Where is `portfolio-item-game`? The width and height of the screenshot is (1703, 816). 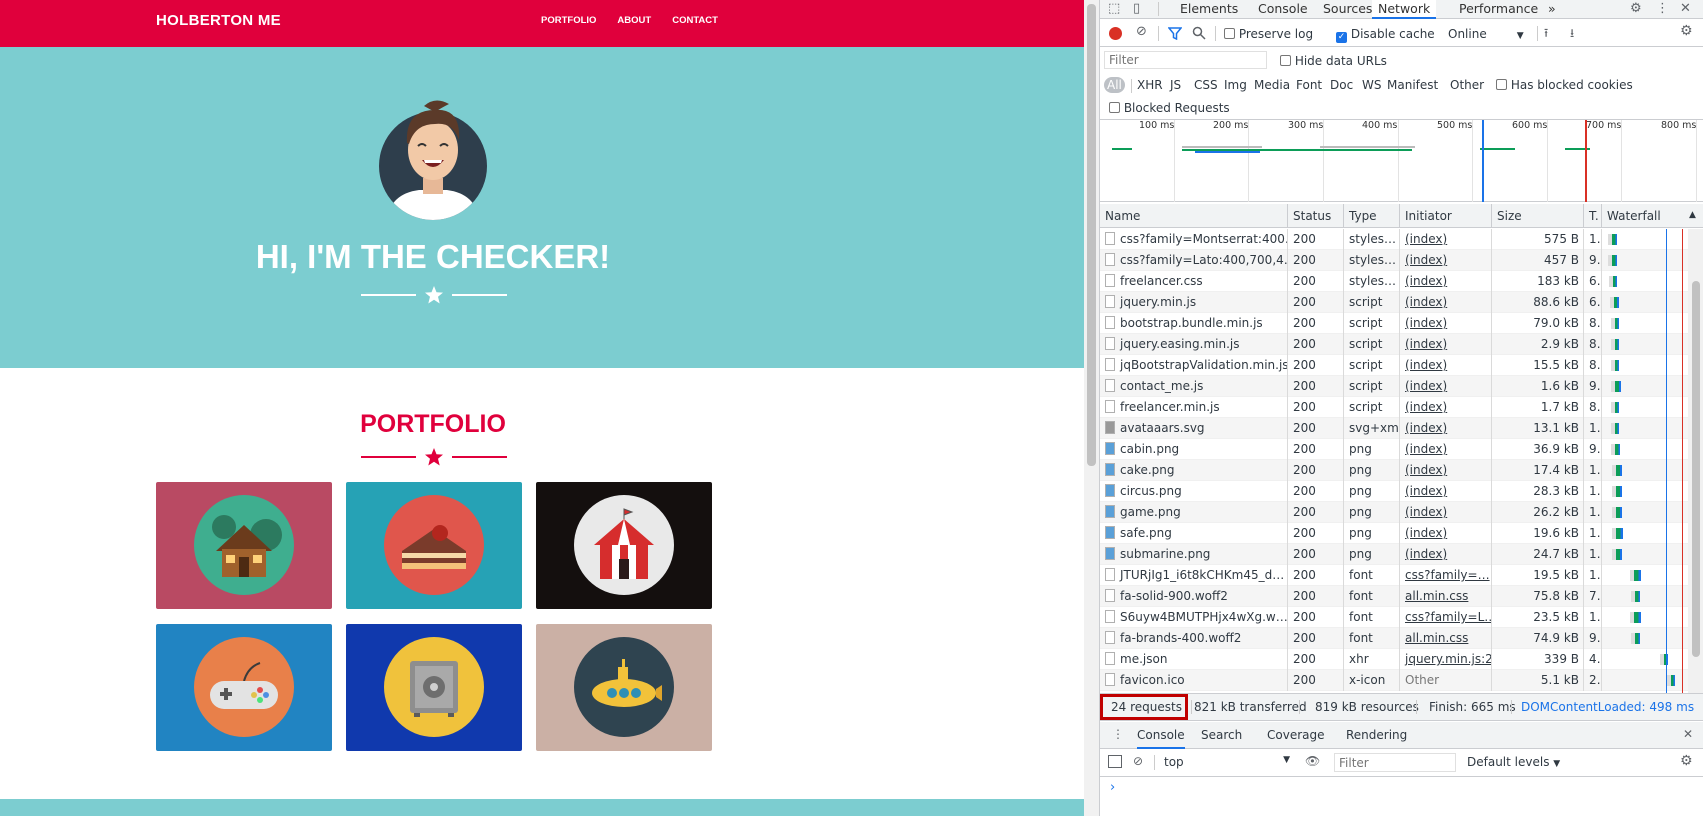 portfolio-item-game is located at coordinates (244, 687).